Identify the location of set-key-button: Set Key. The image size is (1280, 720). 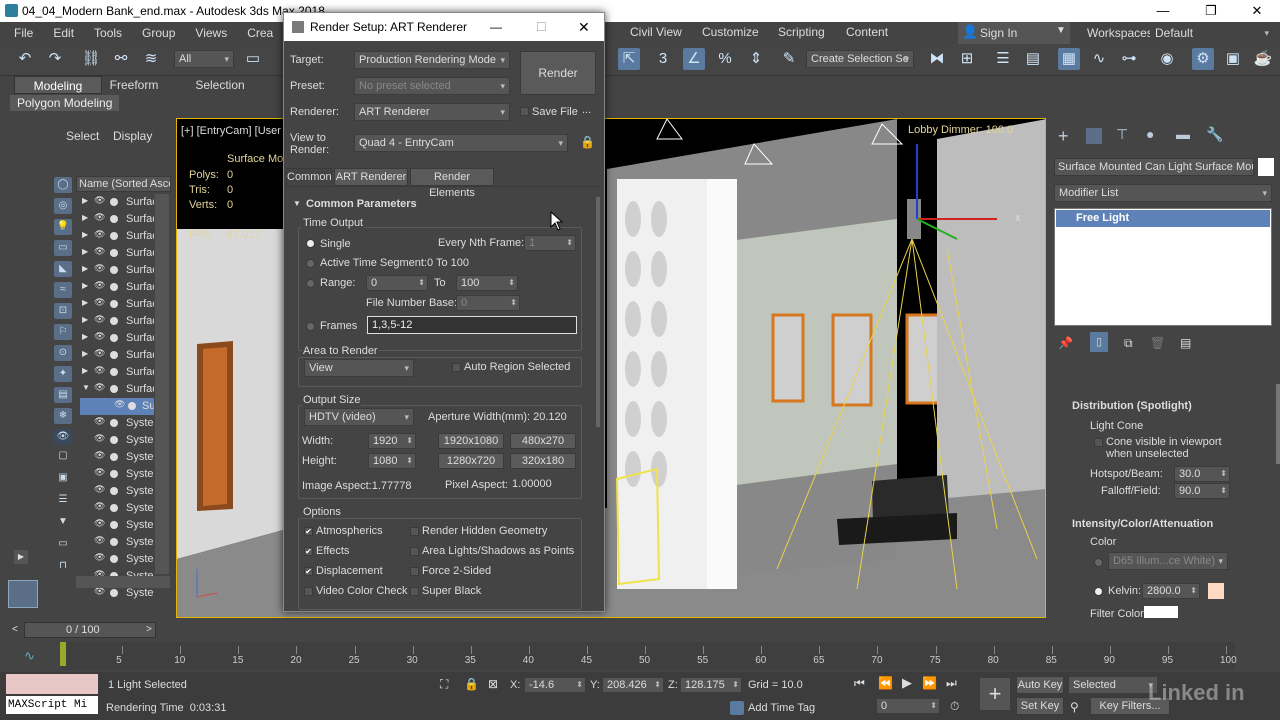
(1040, 706).